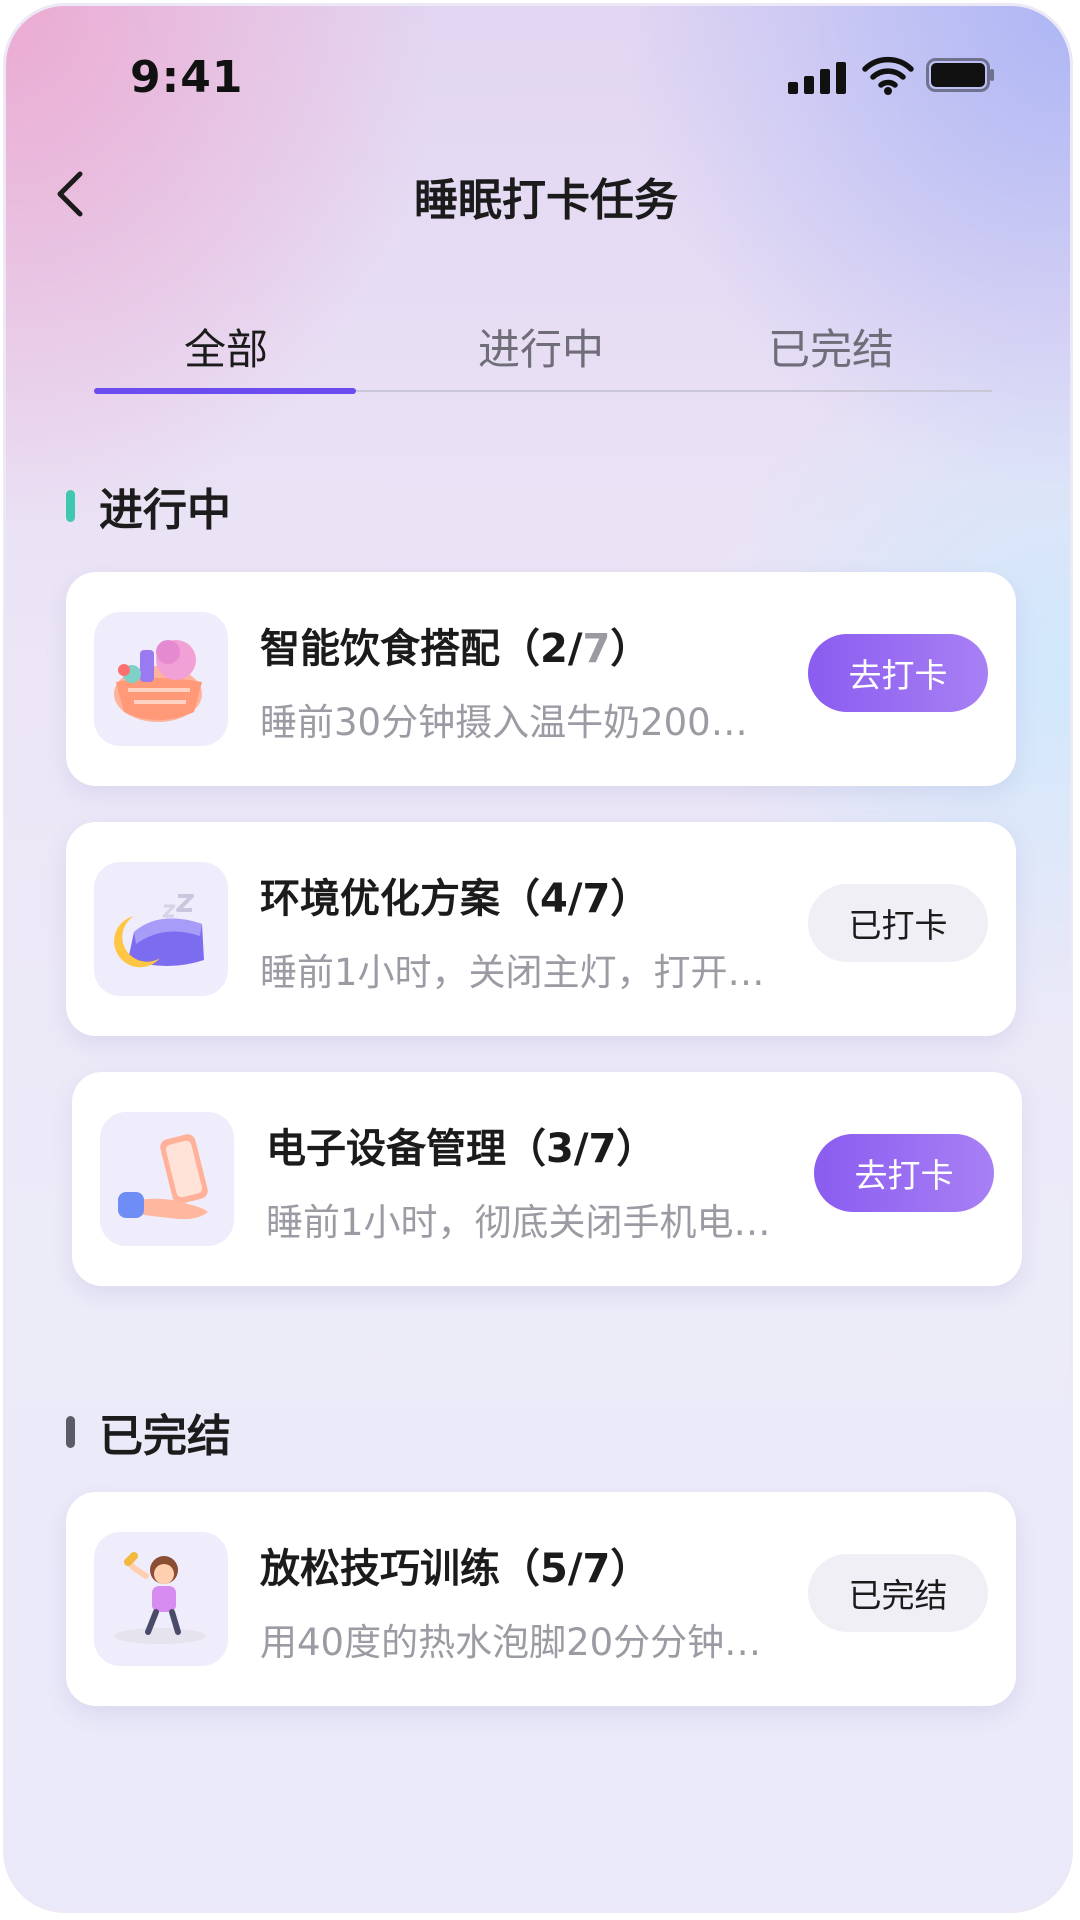 This screenshot has height=1920, width=1080. I want to click on task-card: 电子设备管理（3/7） 睡前1小时，彻底关闭手机电… 去打卡, so click(547, 1179).